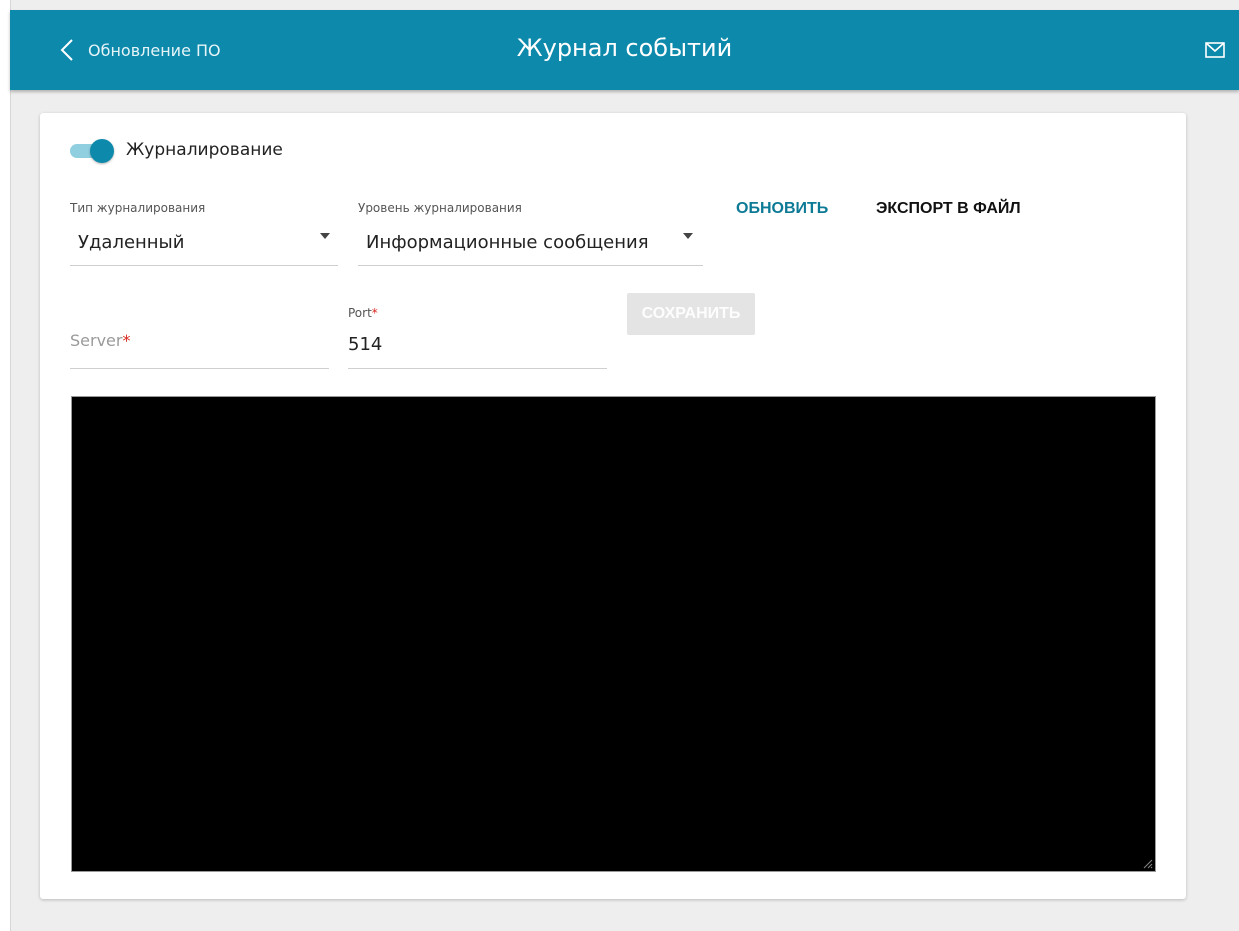  Describe the element at coordinates (204, 231) in the screenshot. I see `logging-type-select: Тип журналирования Удаленный` at that location.